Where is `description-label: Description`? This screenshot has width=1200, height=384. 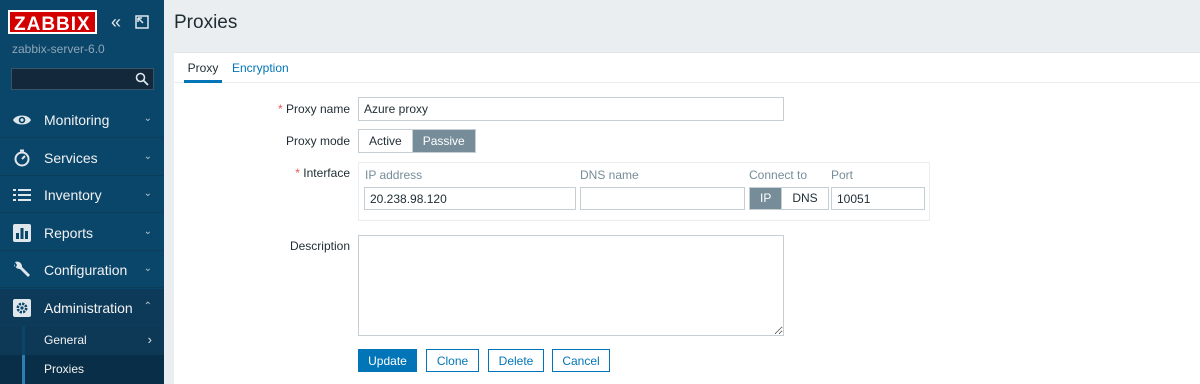
description-label: Description is located at coordinates (319, 246).